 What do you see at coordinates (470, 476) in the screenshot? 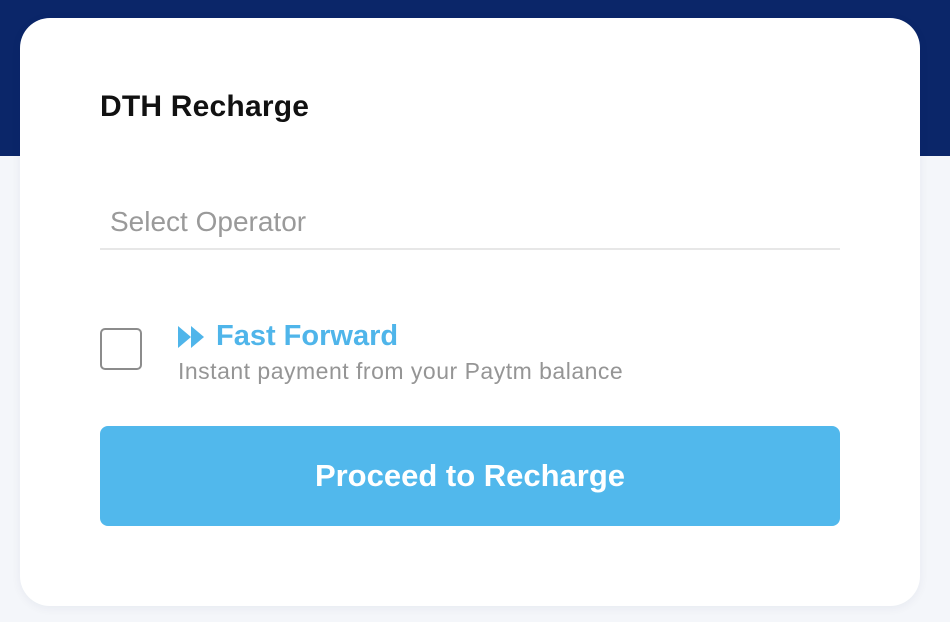
I see `proceed-to-recharge-button: Proceed to Recharge` at bounding box center [470, 476].